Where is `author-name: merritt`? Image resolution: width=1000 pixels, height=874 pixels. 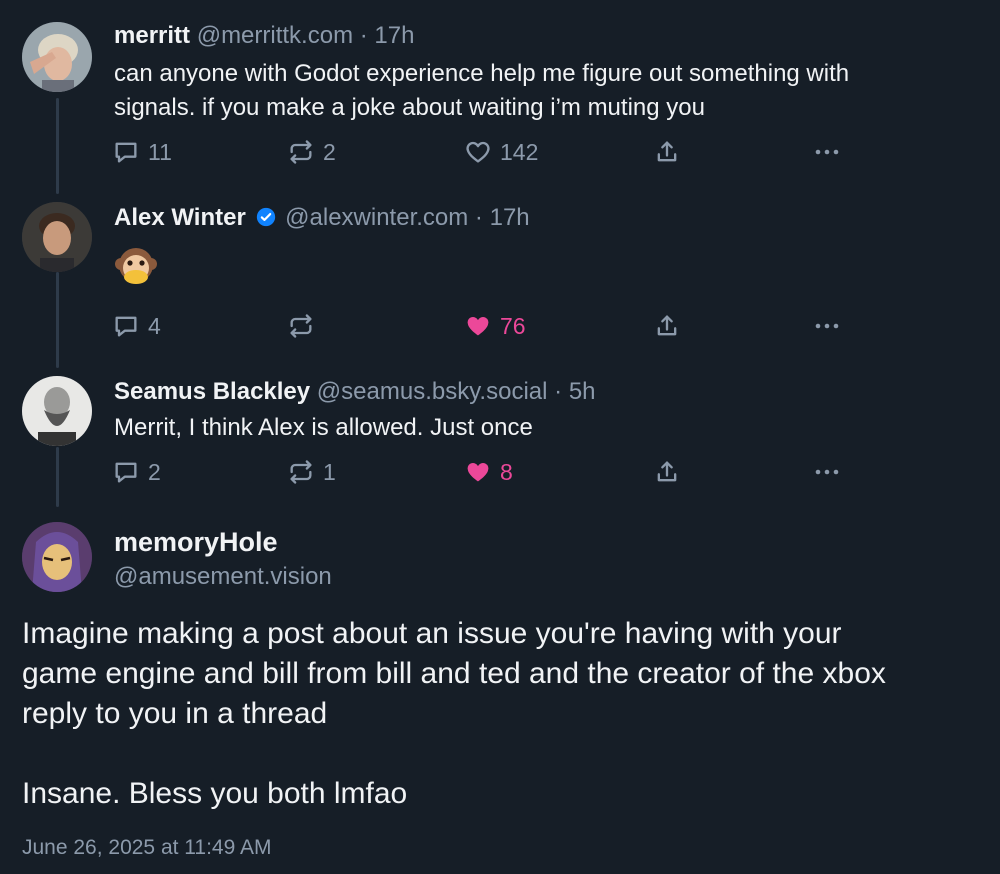 author-name: merritt is located at coordinates (152, 35).